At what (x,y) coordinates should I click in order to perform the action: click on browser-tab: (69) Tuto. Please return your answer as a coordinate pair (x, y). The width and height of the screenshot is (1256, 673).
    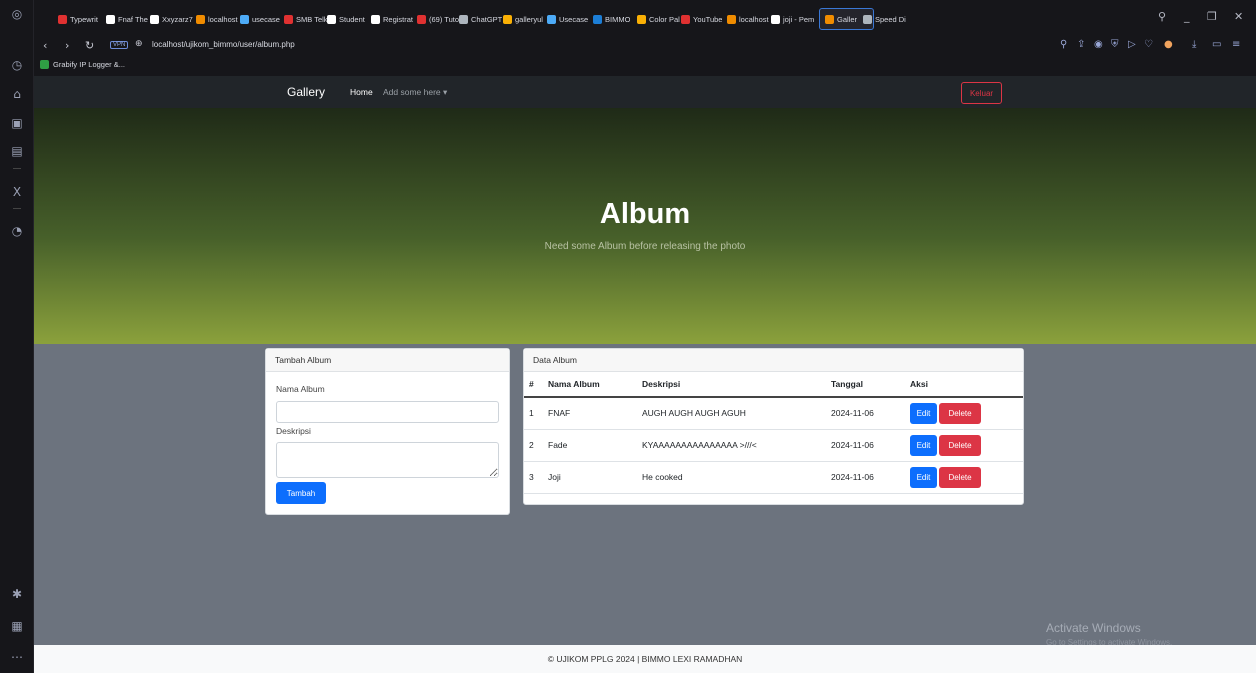
    Looking at the image, I should click on (438, 19).